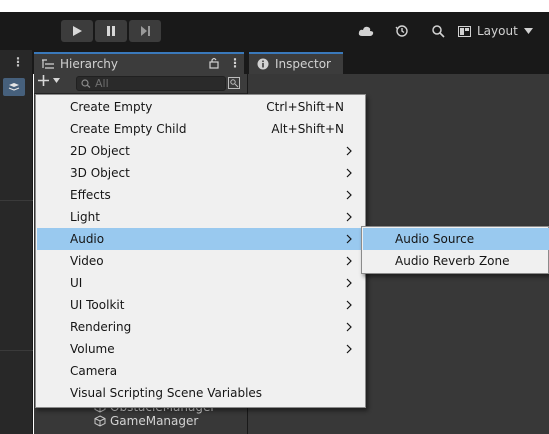  Describe the element at coordinates (200, 107) in the screenshot. I see `menu-item-create-empty: Create Empty Ctrl+Shift+N` at that location.